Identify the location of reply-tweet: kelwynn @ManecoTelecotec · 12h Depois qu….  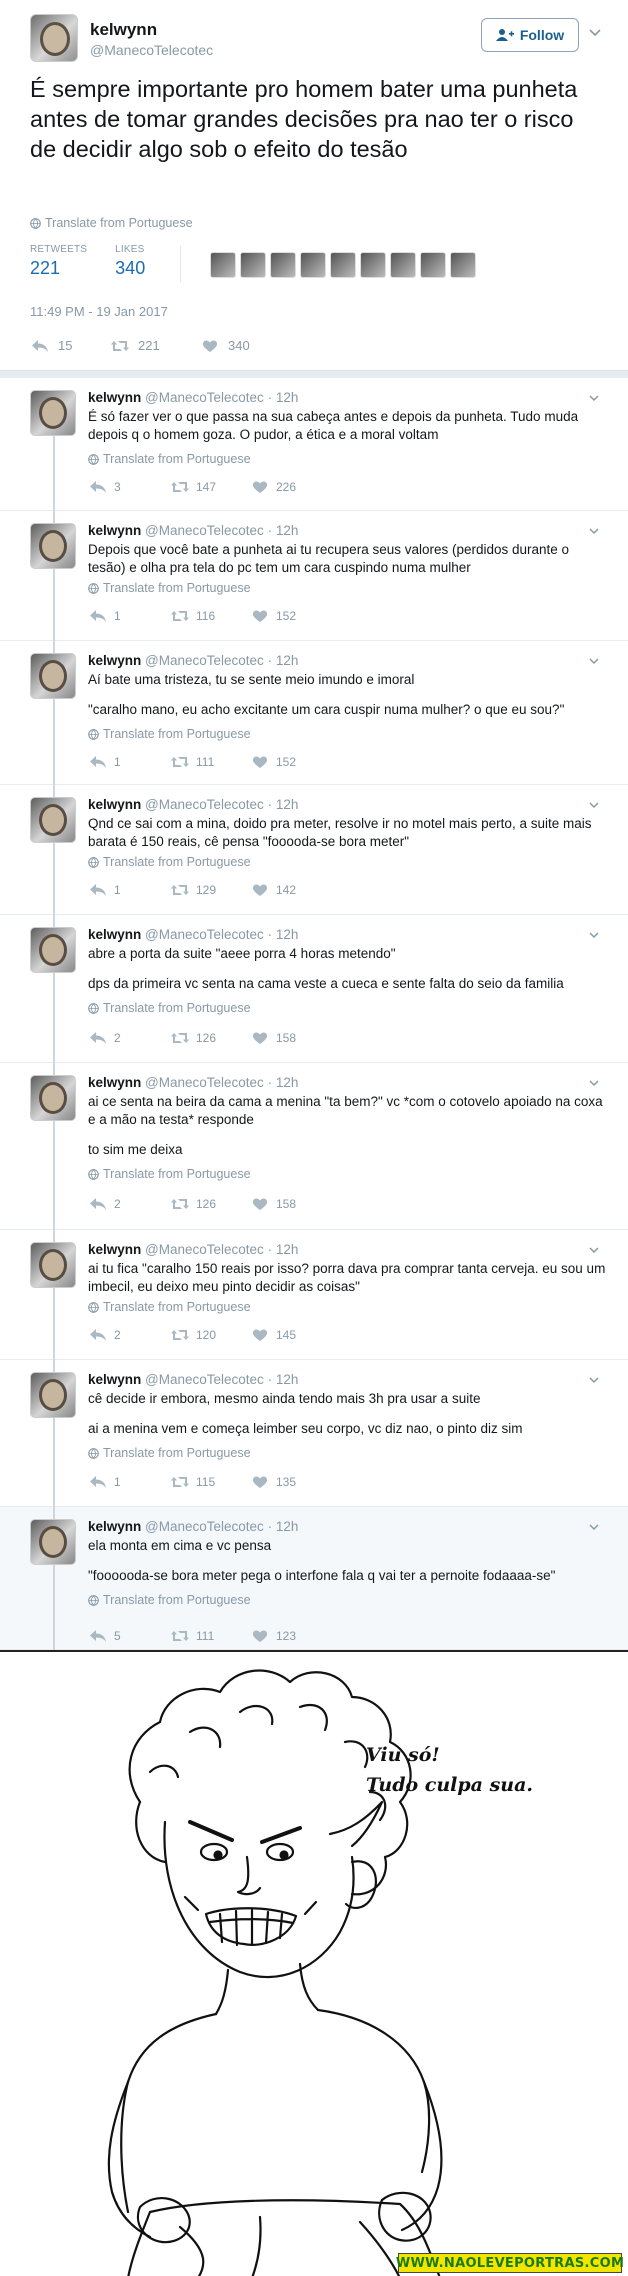
(314, 576).